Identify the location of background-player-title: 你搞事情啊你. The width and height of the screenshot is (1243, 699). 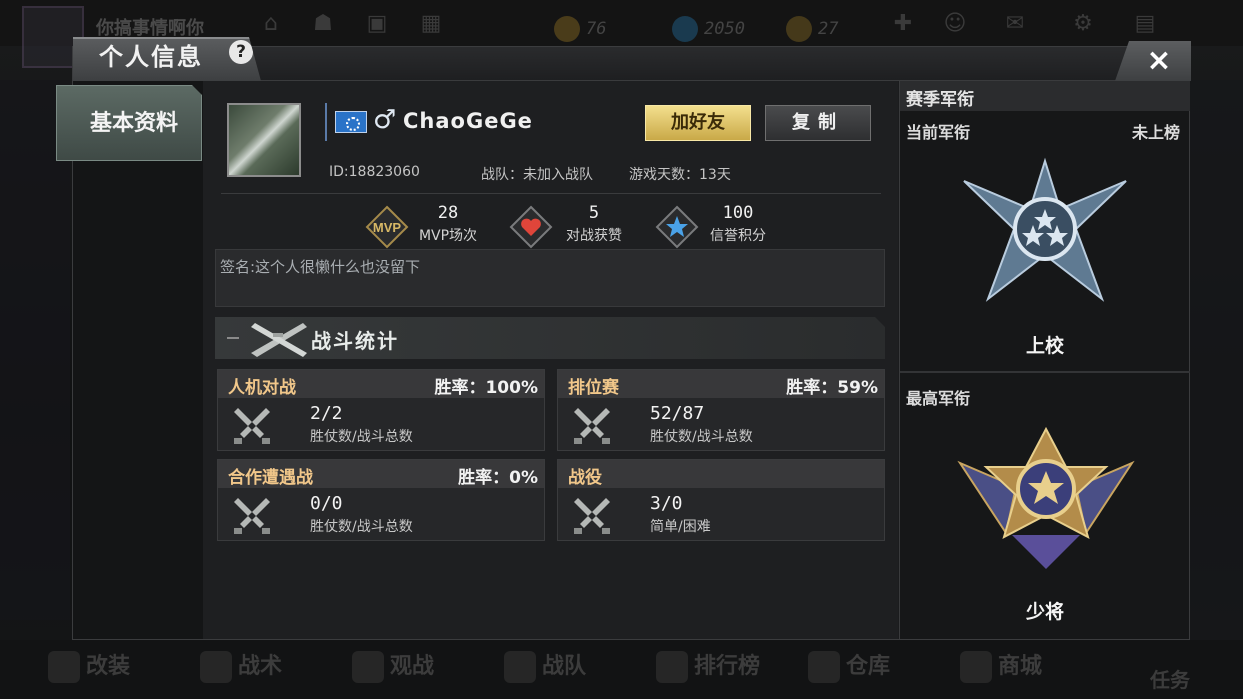
(150, 28).